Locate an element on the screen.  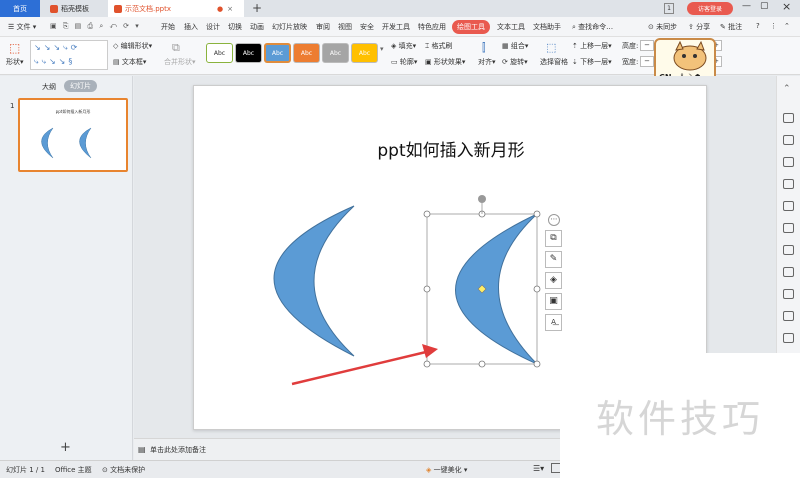
floating-more-icon: ⋯ is located at coordinates (554, 220).